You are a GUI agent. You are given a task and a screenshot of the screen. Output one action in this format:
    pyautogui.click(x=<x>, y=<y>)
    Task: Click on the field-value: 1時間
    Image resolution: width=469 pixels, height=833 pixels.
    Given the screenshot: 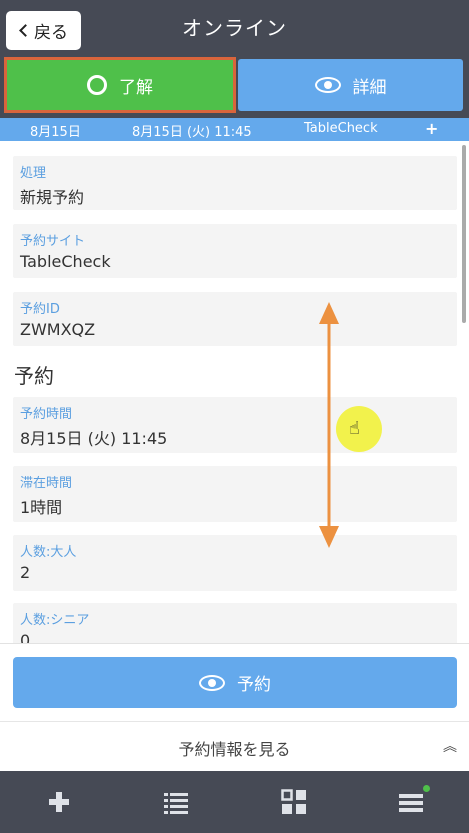 What is the action you would take?
    pyautogui.click(x=41, y=507)
    